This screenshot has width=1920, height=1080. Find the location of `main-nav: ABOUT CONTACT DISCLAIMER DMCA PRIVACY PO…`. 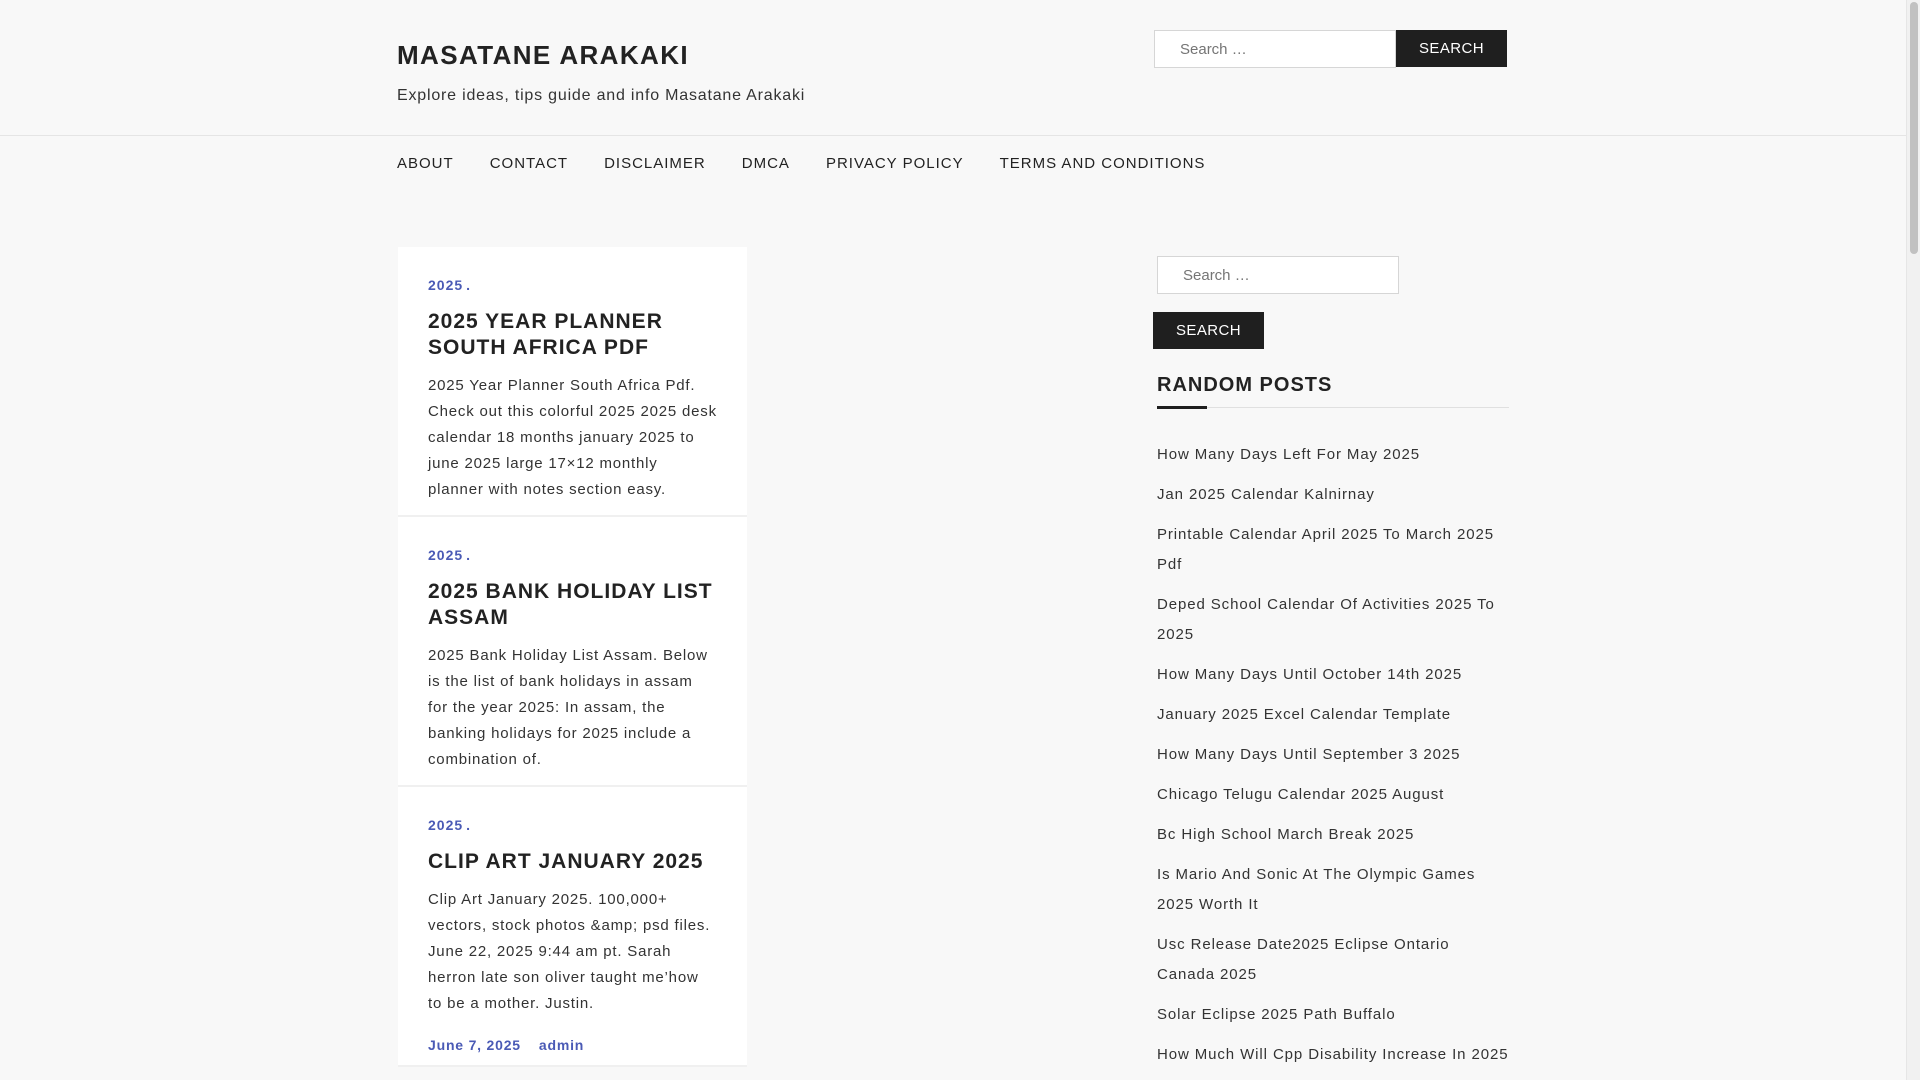

main-nav: ABOUT CONTACT DISCLAIMER DMCA PRIVACY PO… is located at coordinates (819, 163).